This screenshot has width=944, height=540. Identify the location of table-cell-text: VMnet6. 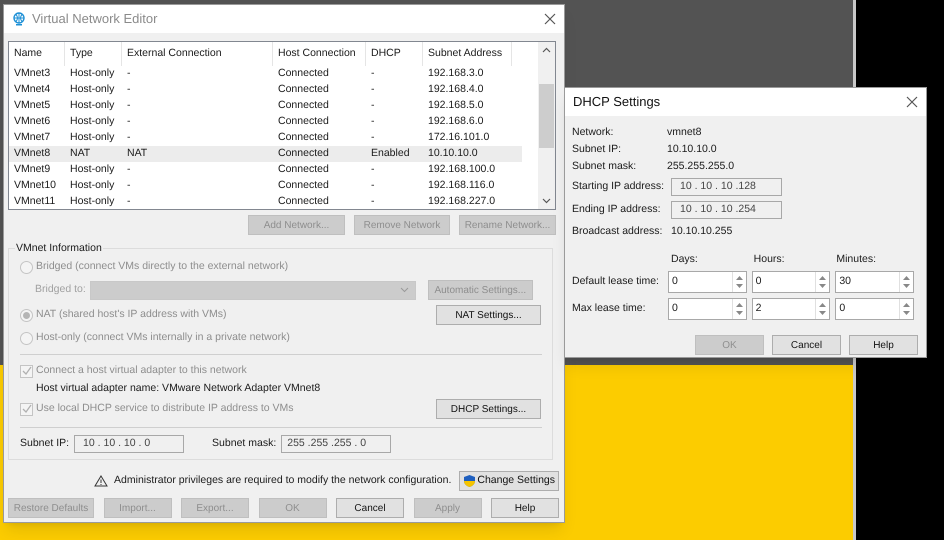
(32, 122).